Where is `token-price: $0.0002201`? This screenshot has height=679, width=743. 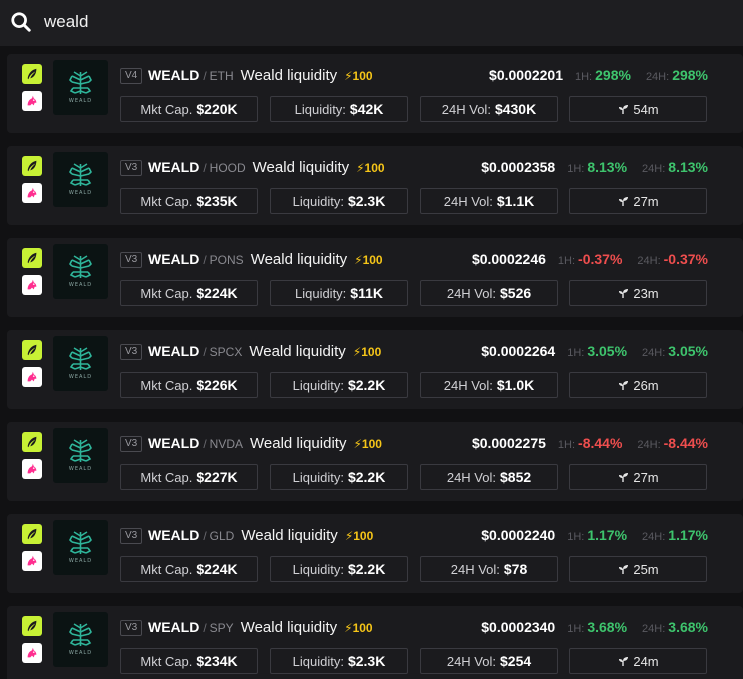 token-price: $0.0002201 is located at coordinates (526, 75).